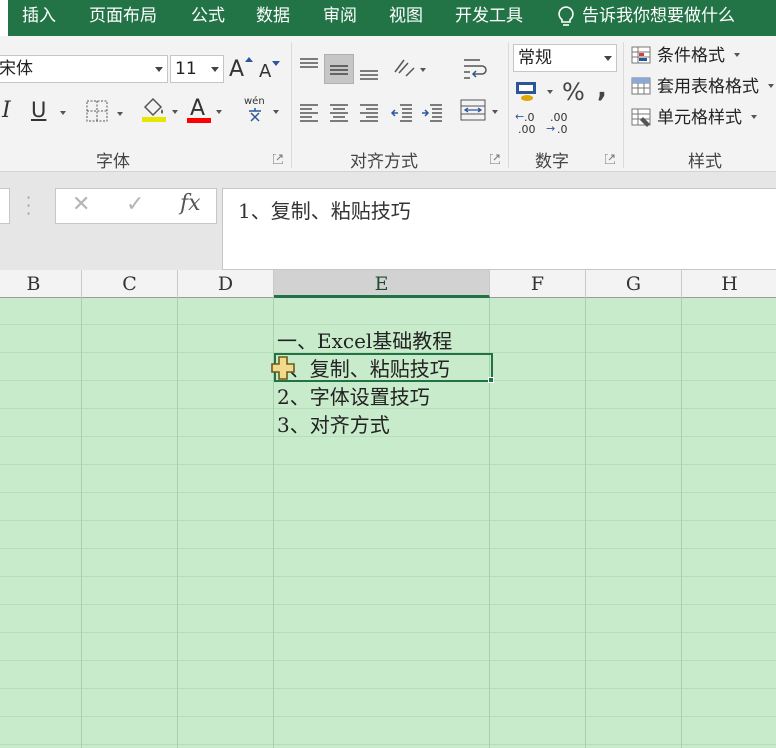  What do you see at coordinates (41, 284) in the screenshot?
I see `column-header-b: B` at bounding box center [41, 284].